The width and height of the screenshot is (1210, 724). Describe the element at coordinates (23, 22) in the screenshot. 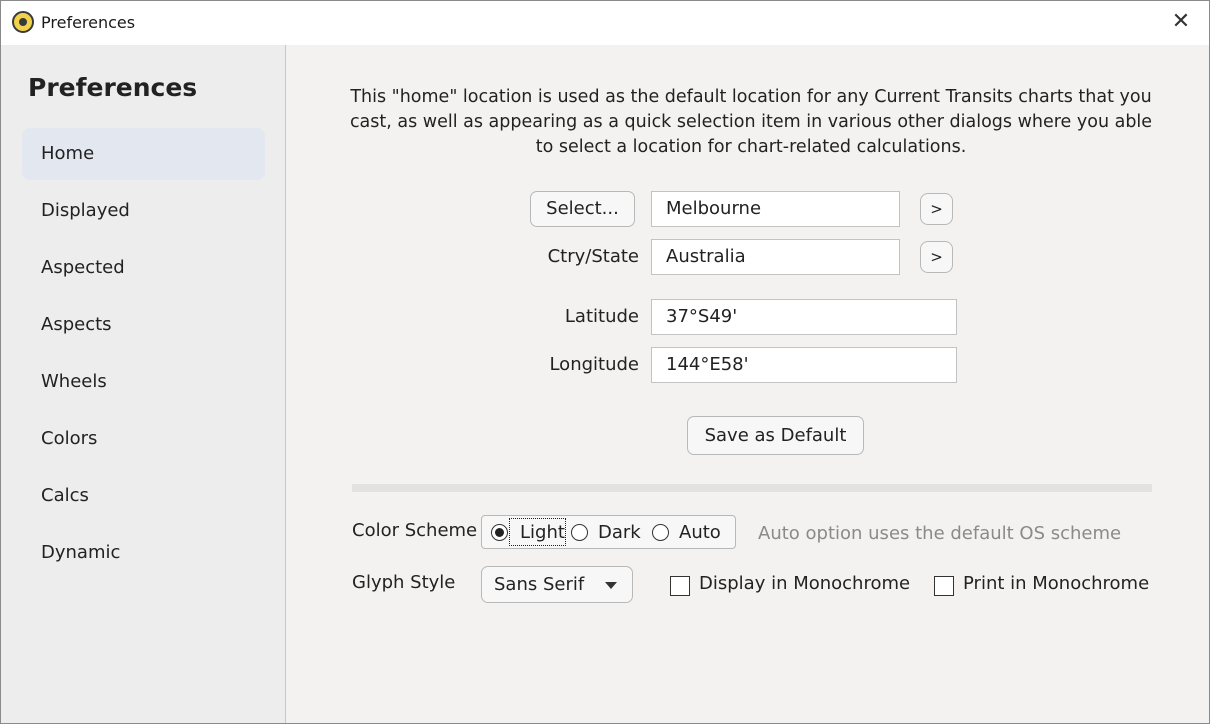

I see `app-logo-icon` at that location.